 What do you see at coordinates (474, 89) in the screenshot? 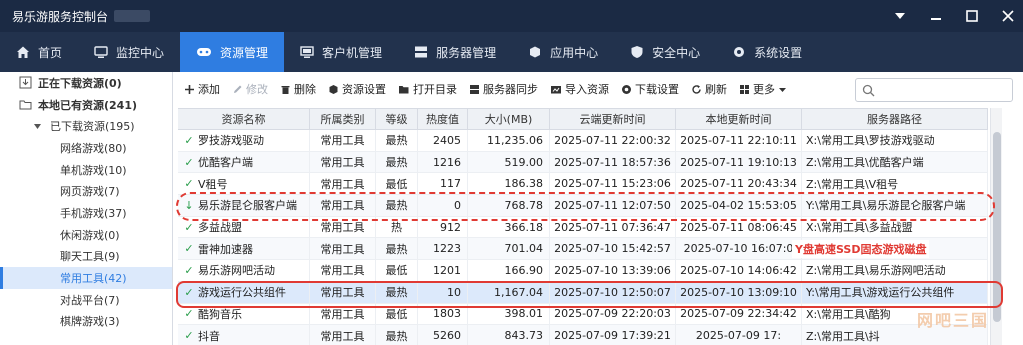
I see `server-sync-icon` at bounding box center [474, 89].